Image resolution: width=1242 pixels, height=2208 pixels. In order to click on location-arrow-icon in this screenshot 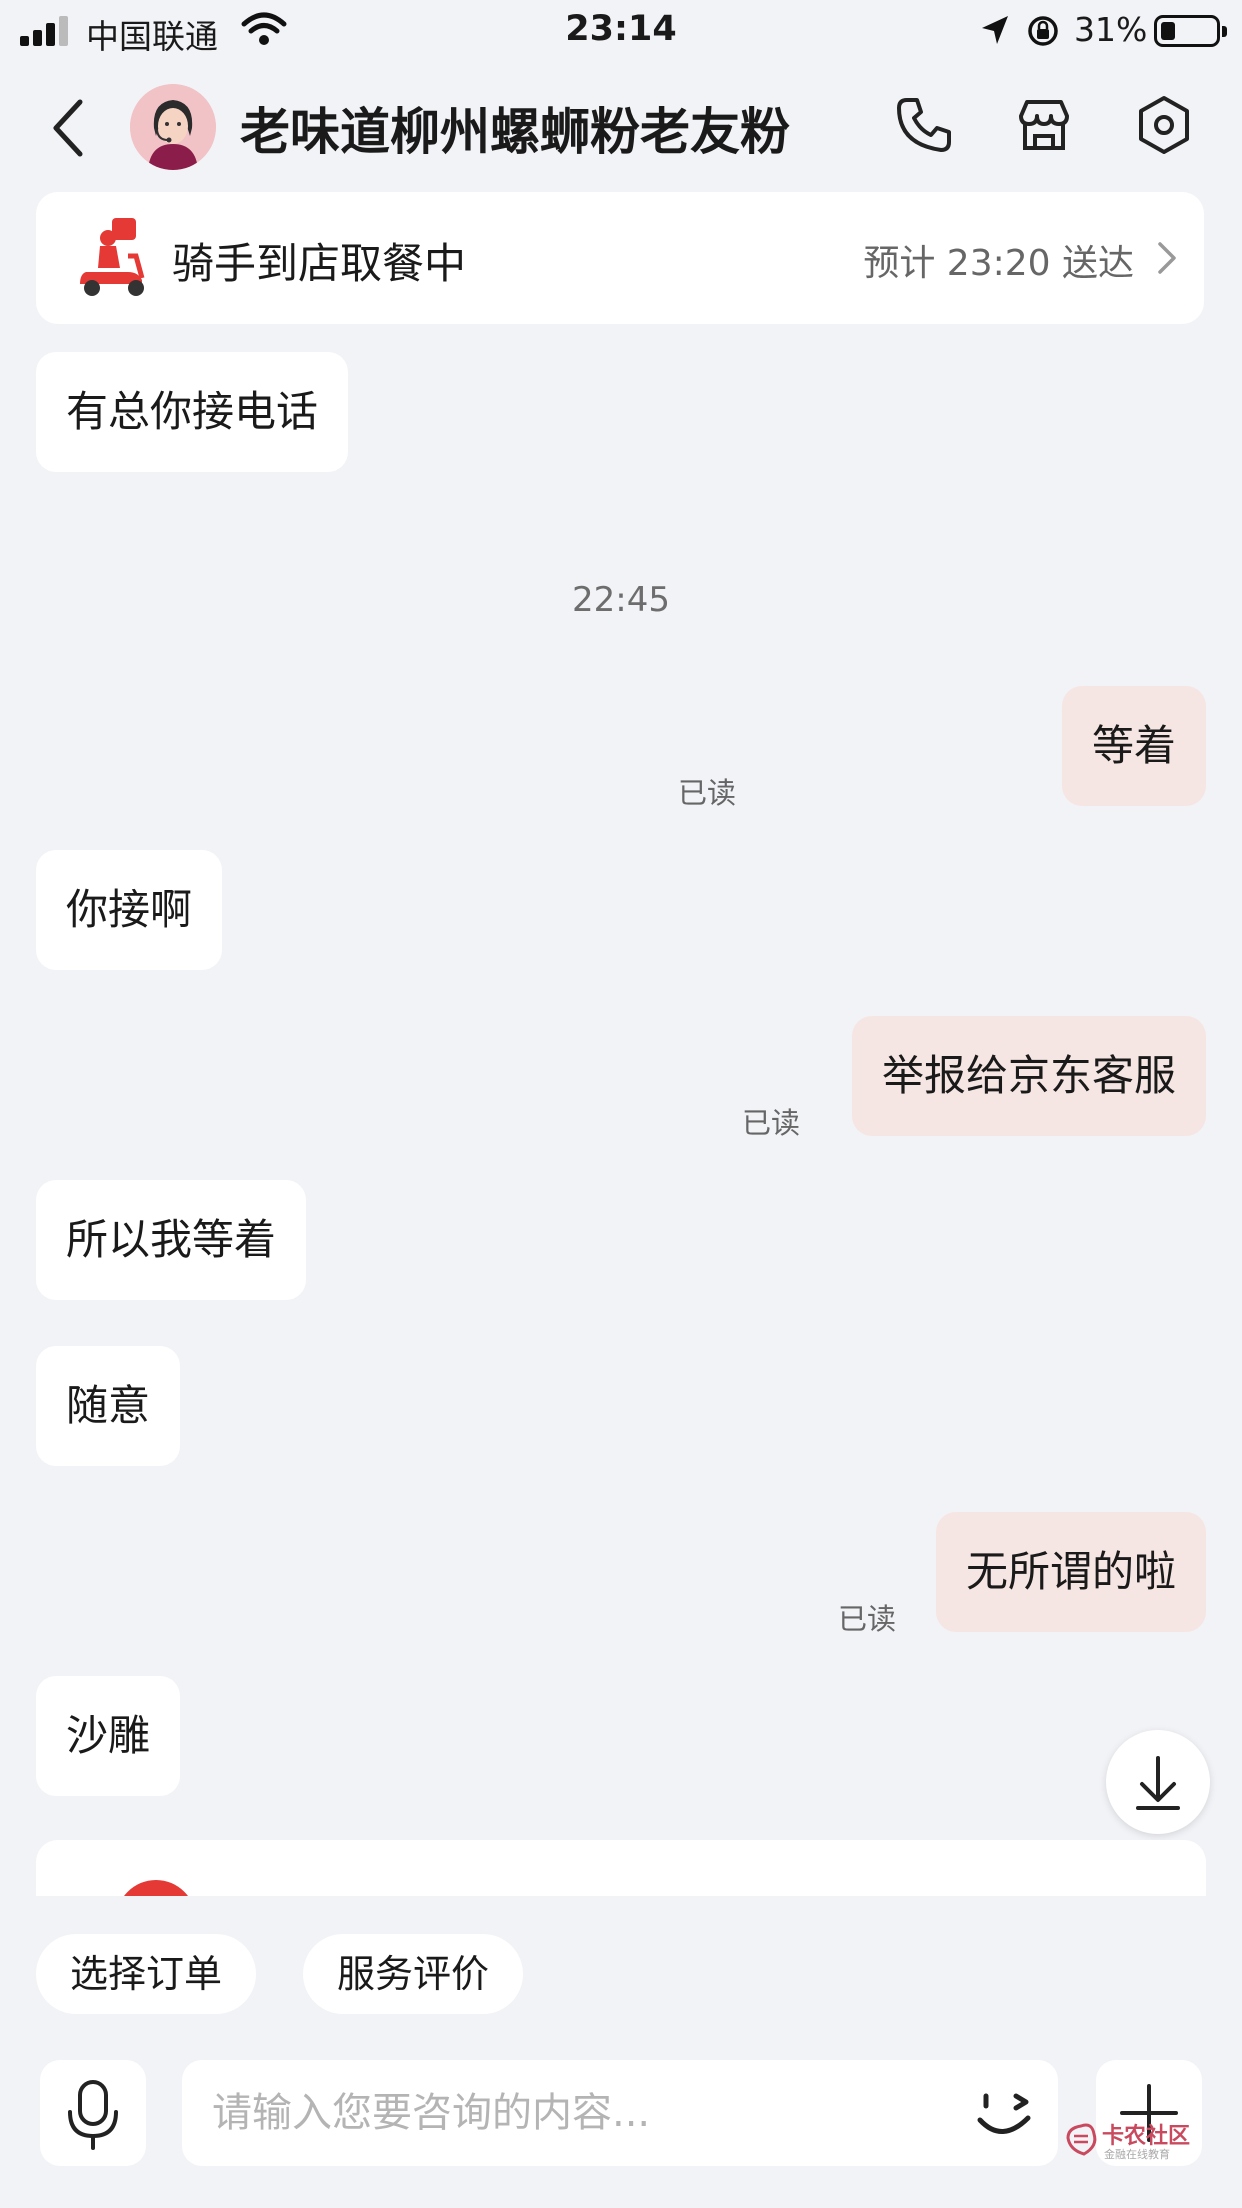, I will do `click(995, 30)`.